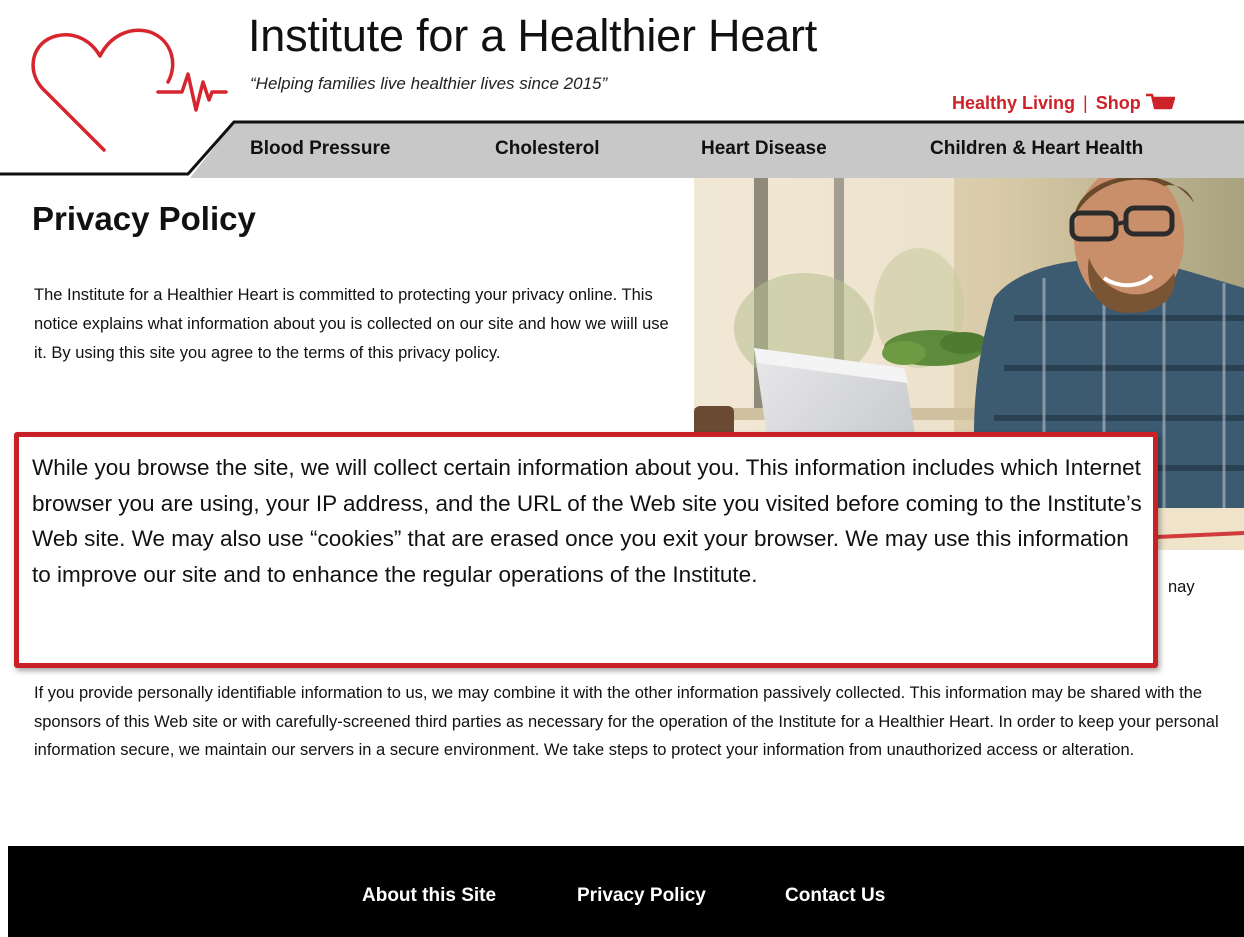 This screenshot has width=1244, height=937. I want to click on footer-link-about: About this Site, so click(429, 896).